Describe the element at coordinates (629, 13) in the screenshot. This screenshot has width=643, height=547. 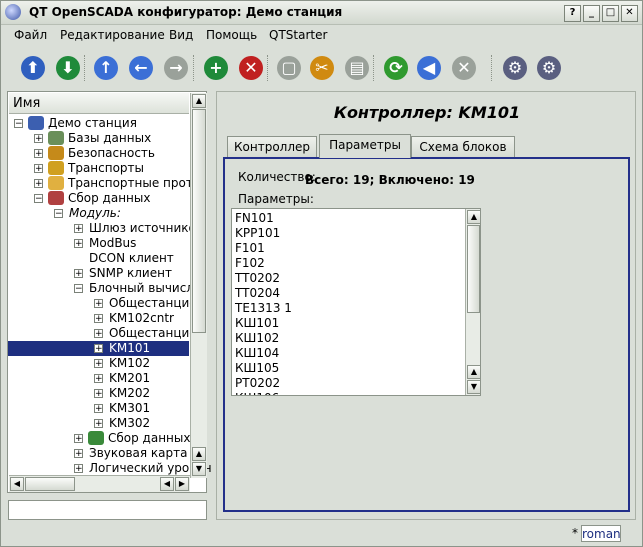
I see `close-button: ✕` at that location.